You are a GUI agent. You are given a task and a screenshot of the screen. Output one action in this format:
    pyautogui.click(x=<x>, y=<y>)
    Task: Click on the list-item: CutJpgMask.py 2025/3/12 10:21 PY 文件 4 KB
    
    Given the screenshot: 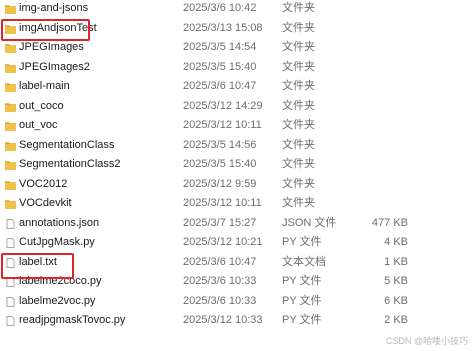 What is the action you would take?
    pyautogui.click(x=237, y=243)
    